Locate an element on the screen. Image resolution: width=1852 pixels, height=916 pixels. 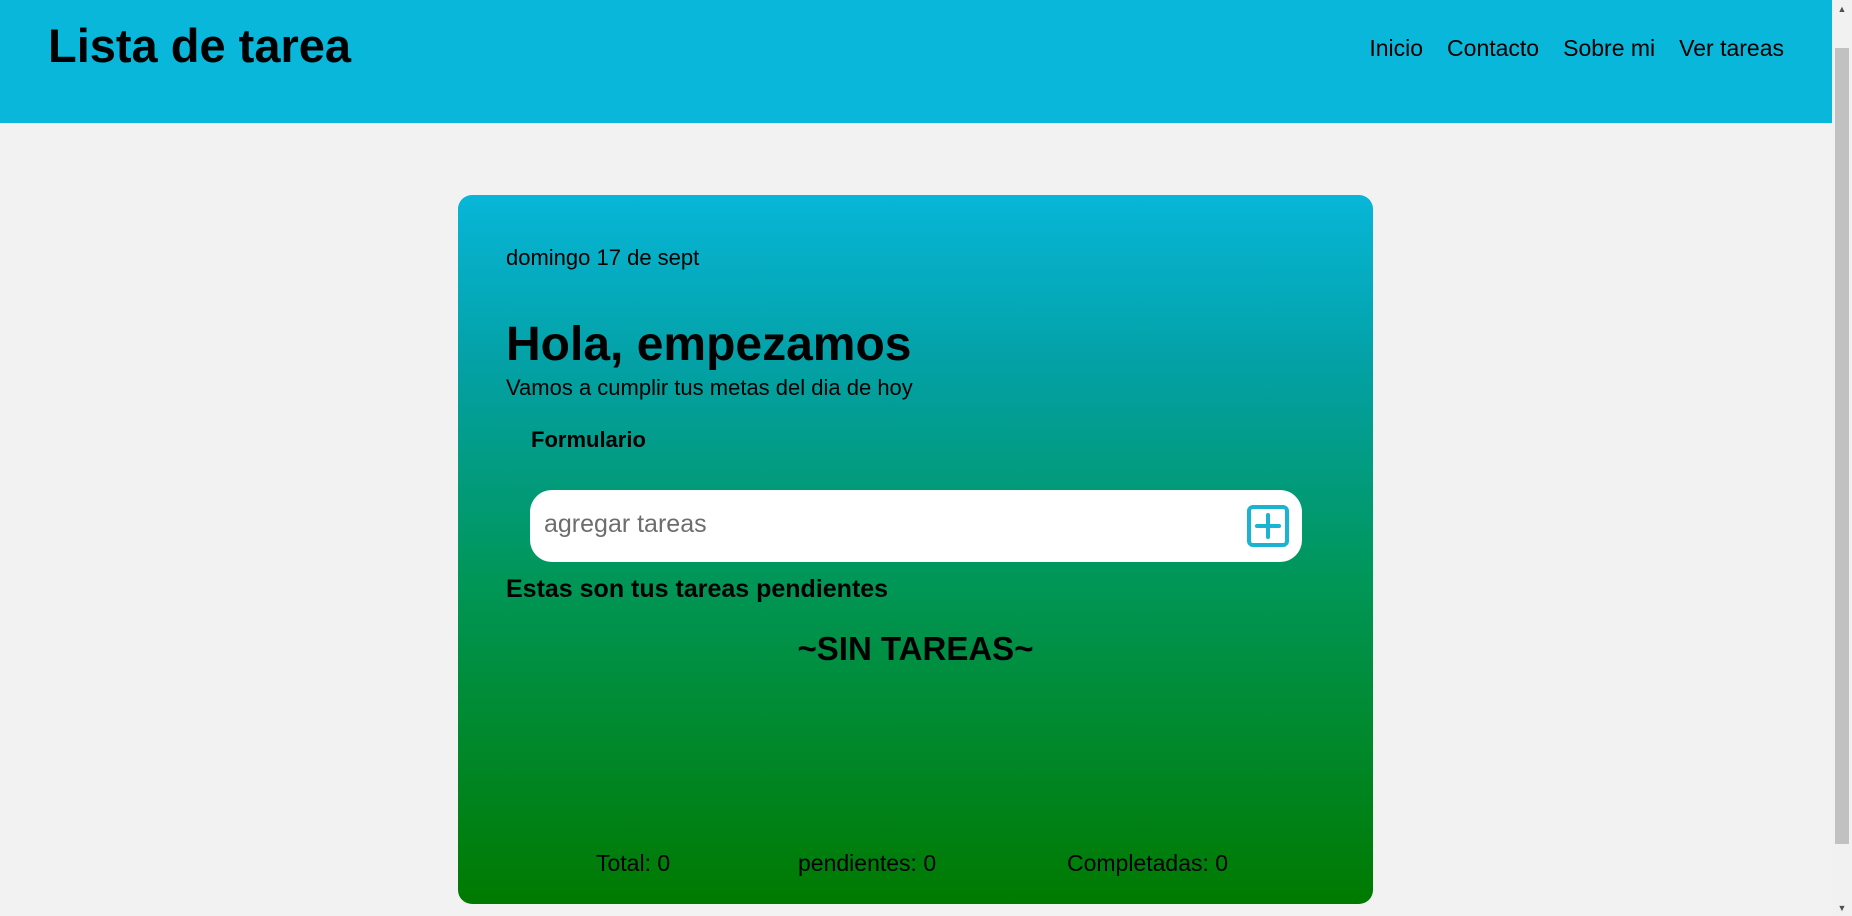
stat-pending: pendientes: 0 is located at coordinates (867, 863).